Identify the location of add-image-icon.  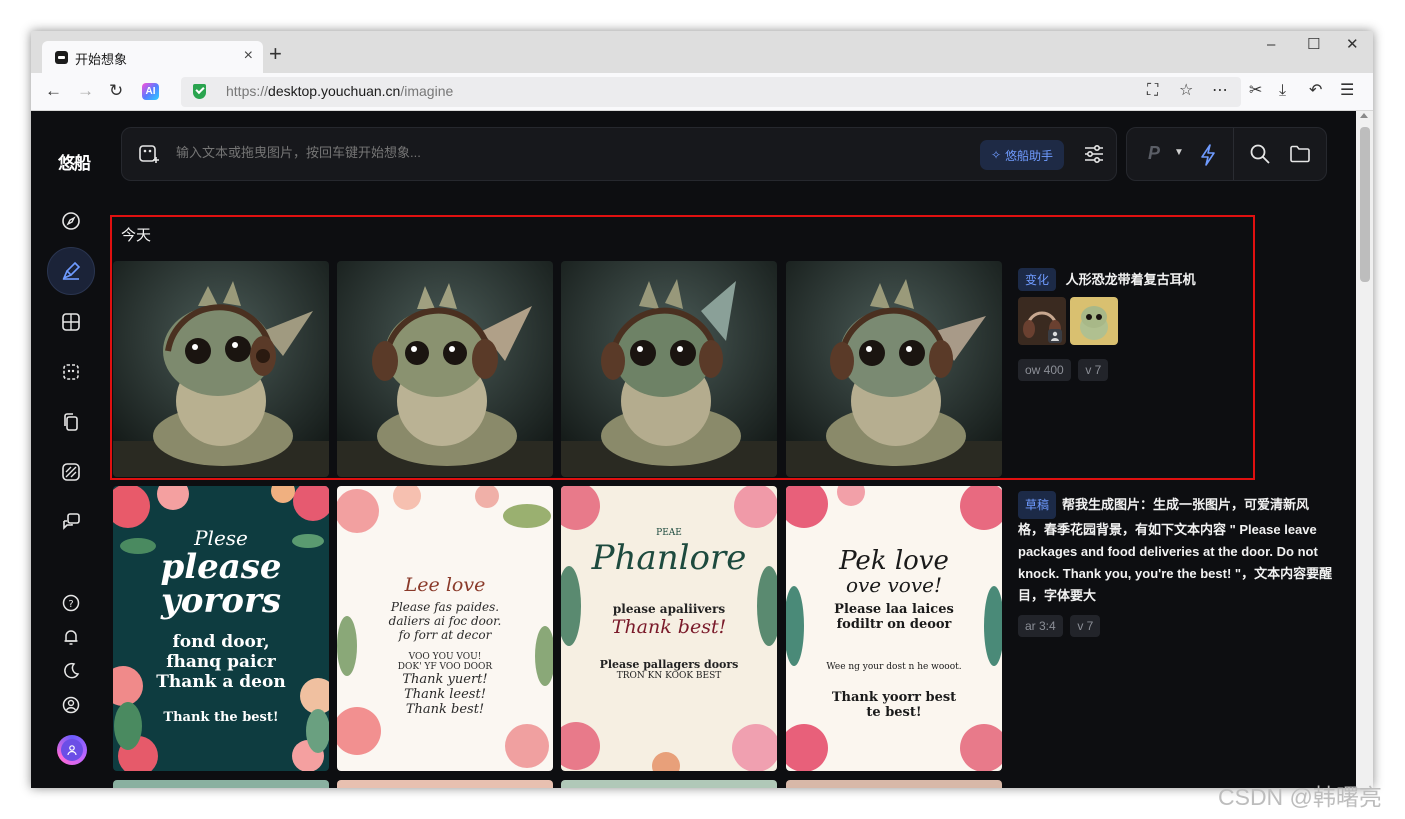
(149, 154).